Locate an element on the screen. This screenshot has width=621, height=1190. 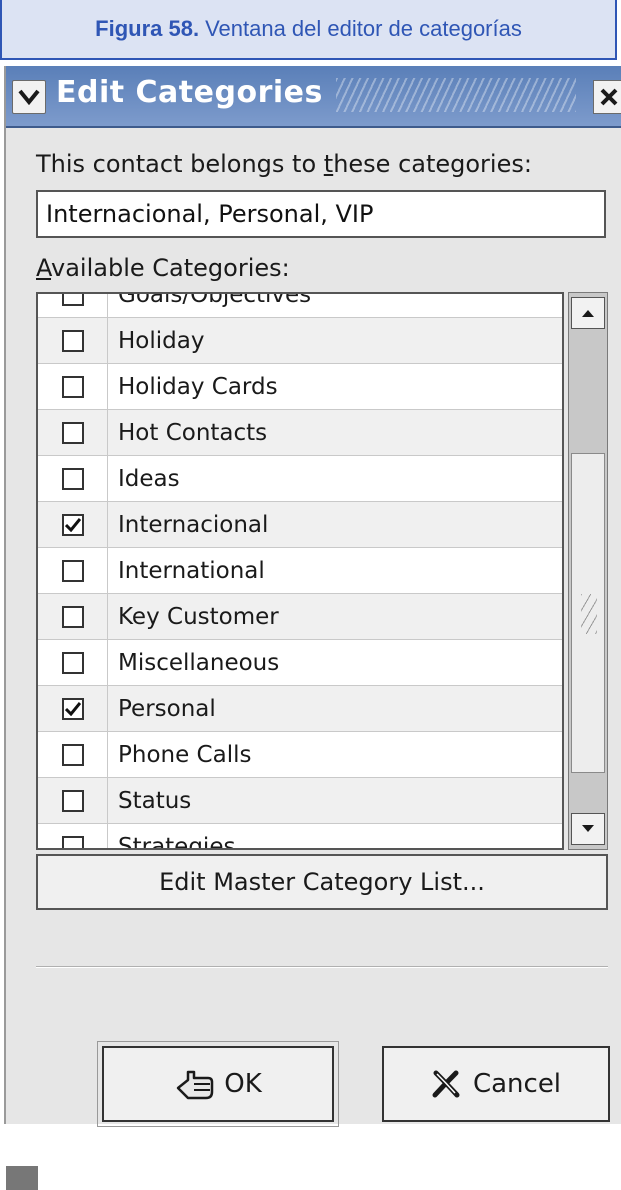
category-label: Status is located at coordinates (155, 800).